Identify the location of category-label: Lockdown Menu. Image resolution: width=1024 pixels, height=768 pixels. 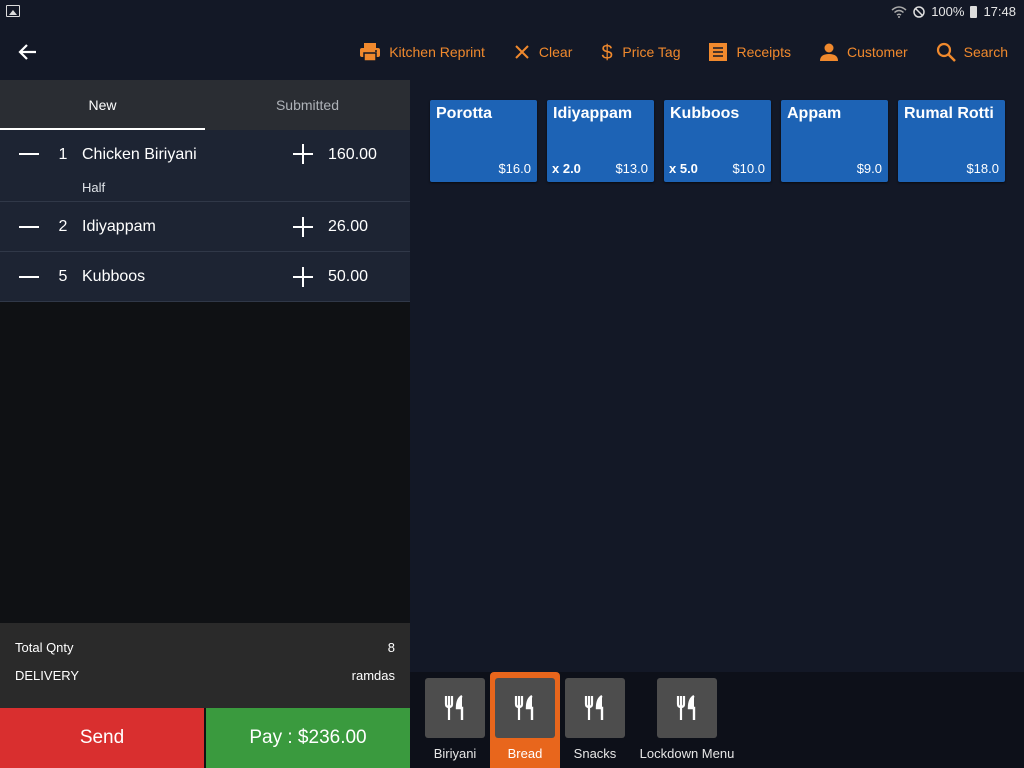
(687, 753).